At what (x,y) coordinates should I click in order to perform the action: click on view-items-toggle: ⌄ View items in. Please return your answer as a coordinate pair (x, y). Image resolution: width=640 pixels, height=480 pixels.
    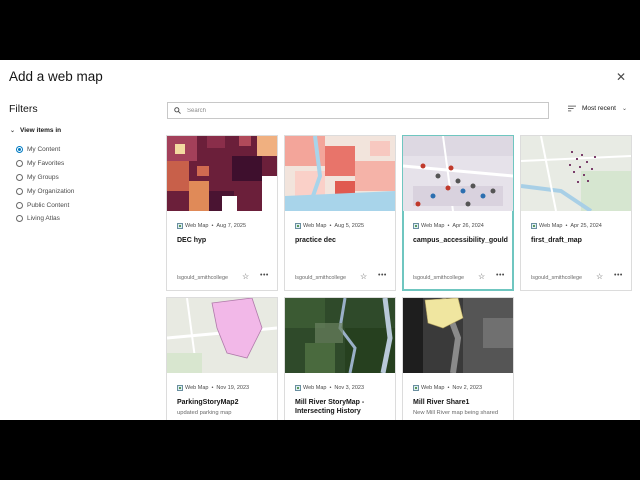
    Looking at the image, I should click on (35, 130).